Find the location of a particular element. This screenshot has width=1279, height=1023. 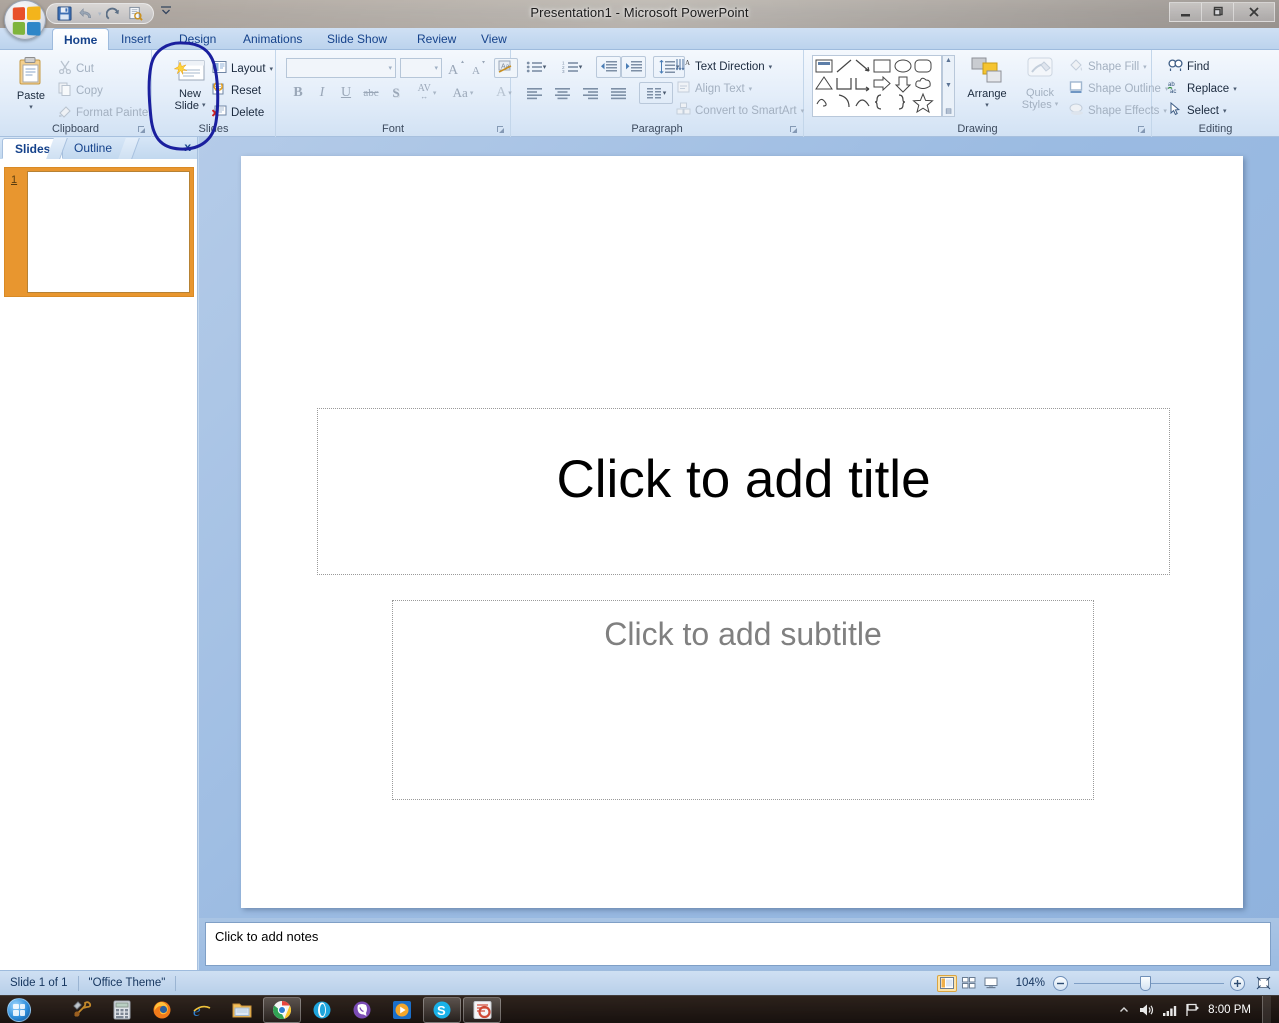

arrange-dropdown-icon: ▾ is located at coordinates (987, 106).